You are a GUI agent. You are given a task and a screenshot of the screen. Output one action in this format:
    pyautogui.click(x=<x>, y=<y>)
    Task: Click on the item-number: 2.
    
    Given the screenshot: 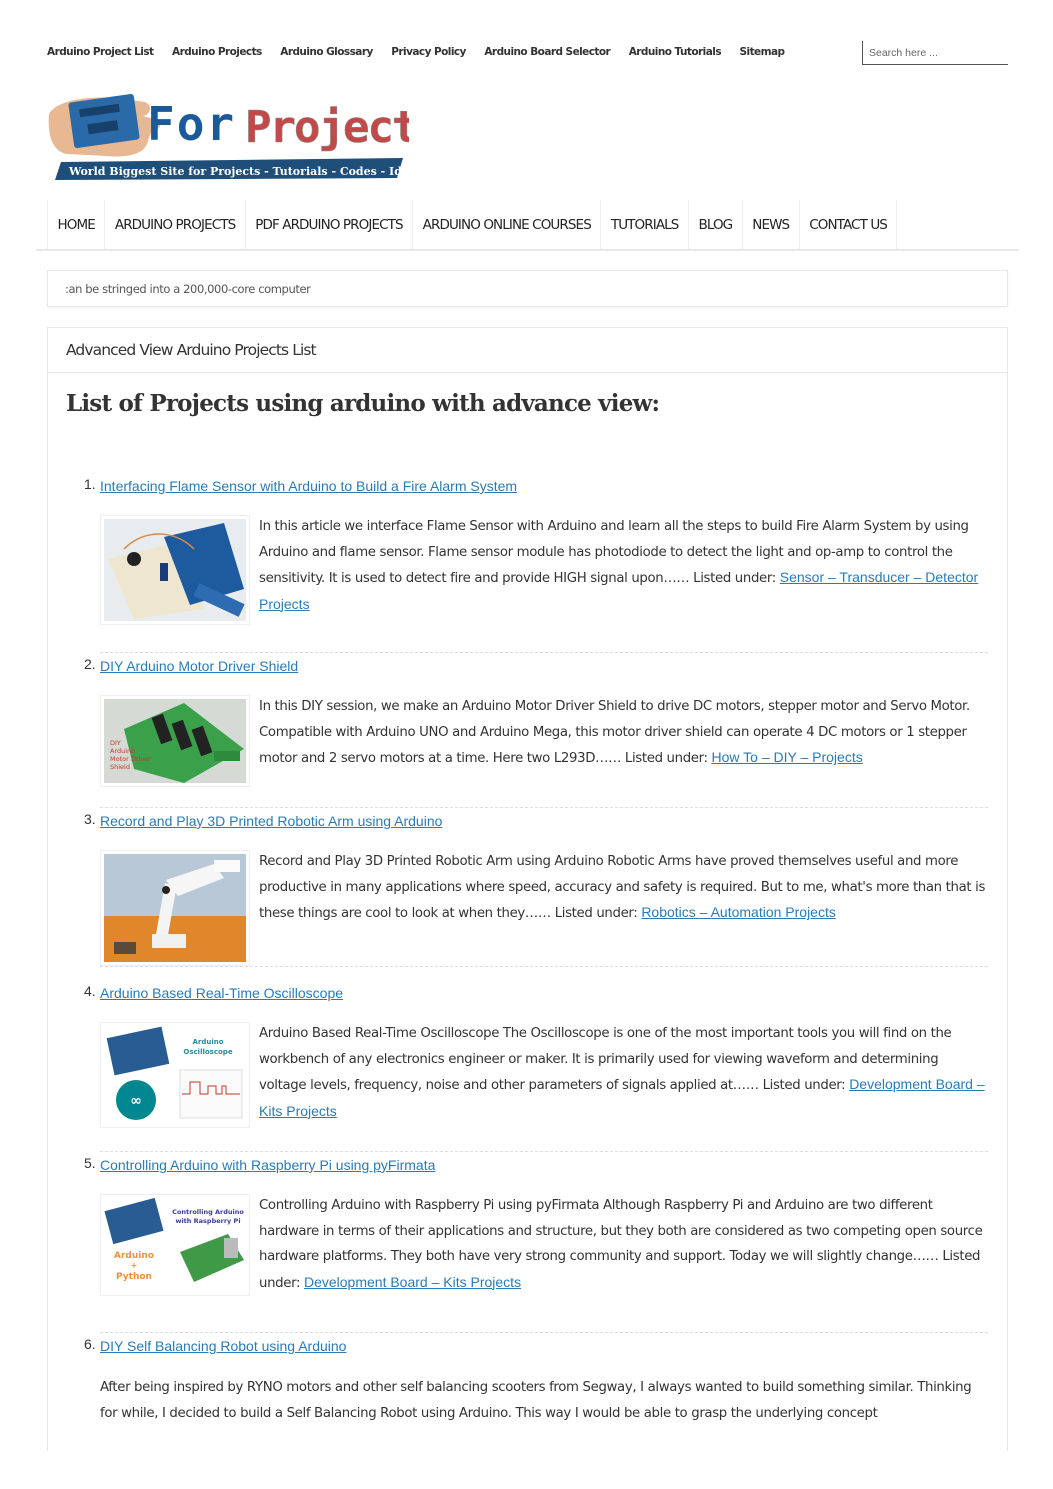 What is the action you would take?
    pyautogui.click(x=90, y=664)
    